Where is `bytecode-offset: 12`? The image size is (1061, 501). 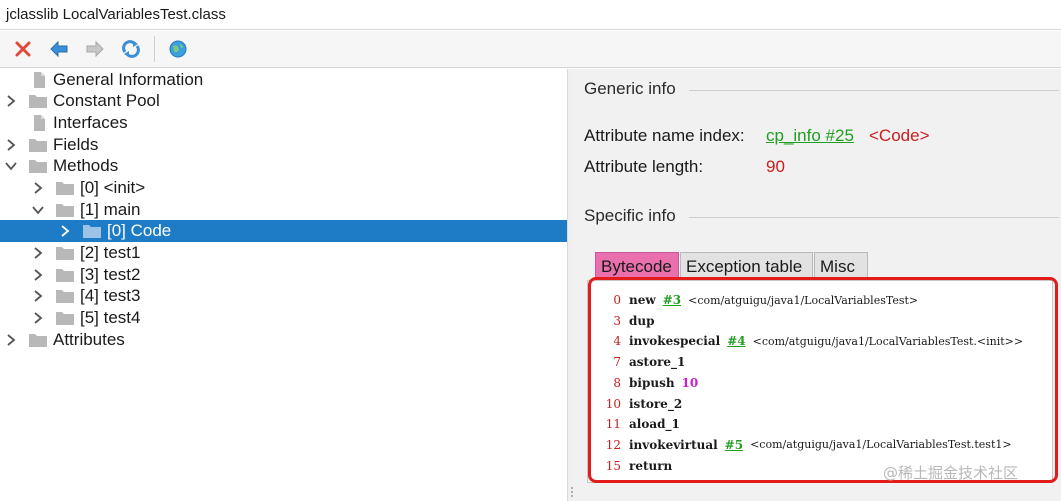
bytecode-offset: 12 is located at coordinates (613, 444).